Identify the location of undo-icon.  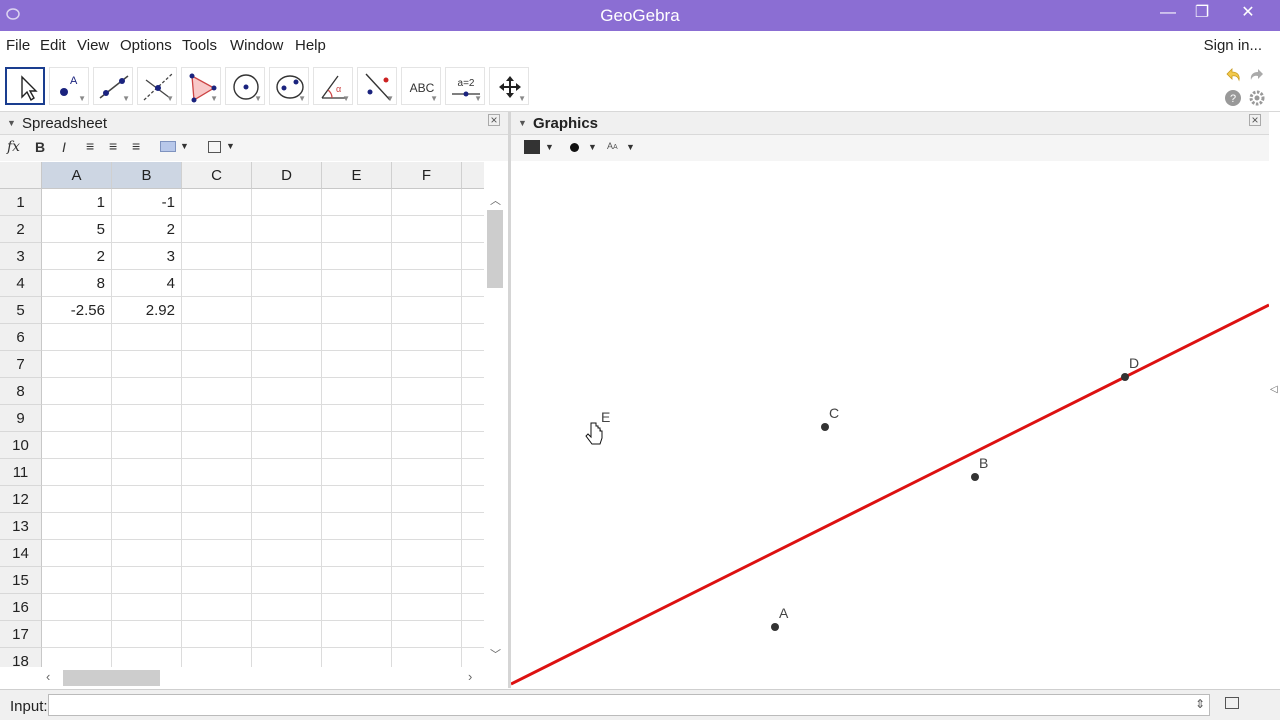
(1233, 75).